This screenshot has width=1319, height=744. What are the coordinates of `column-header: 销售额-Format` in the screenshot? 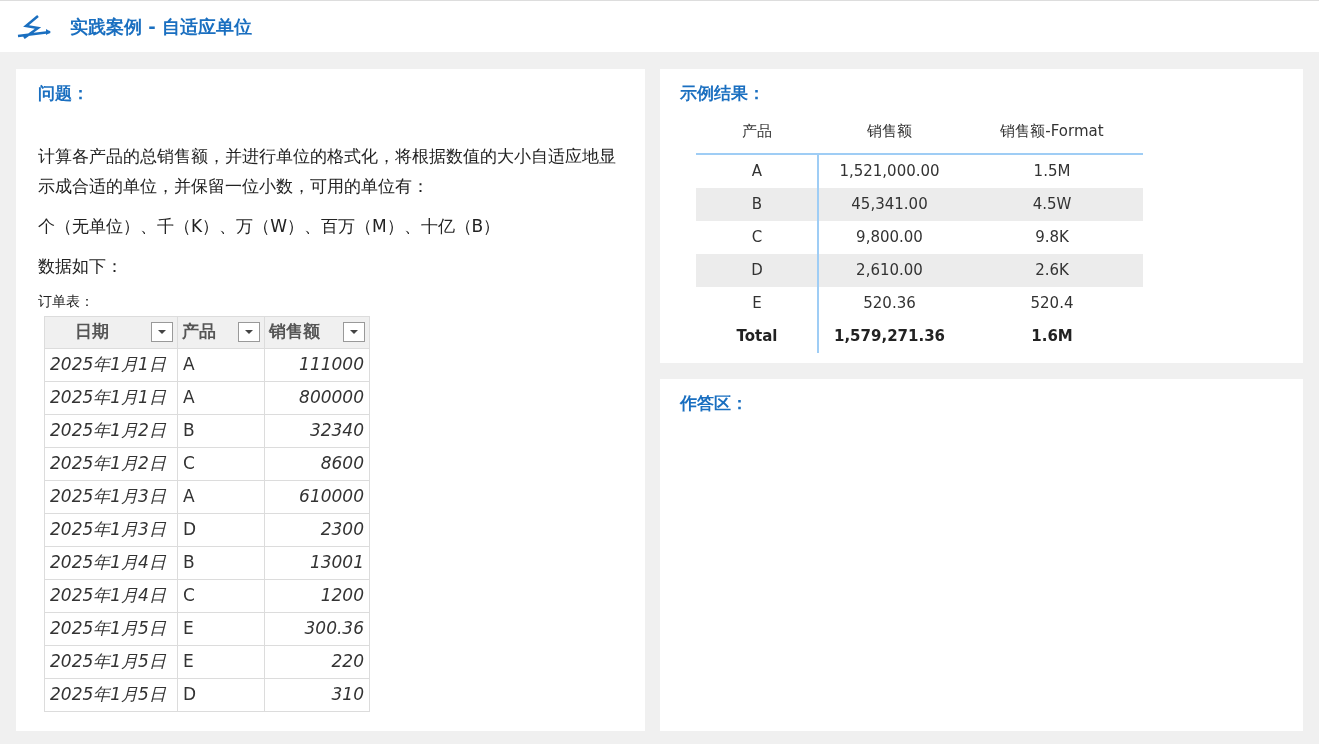 It's located at (1052, 132).